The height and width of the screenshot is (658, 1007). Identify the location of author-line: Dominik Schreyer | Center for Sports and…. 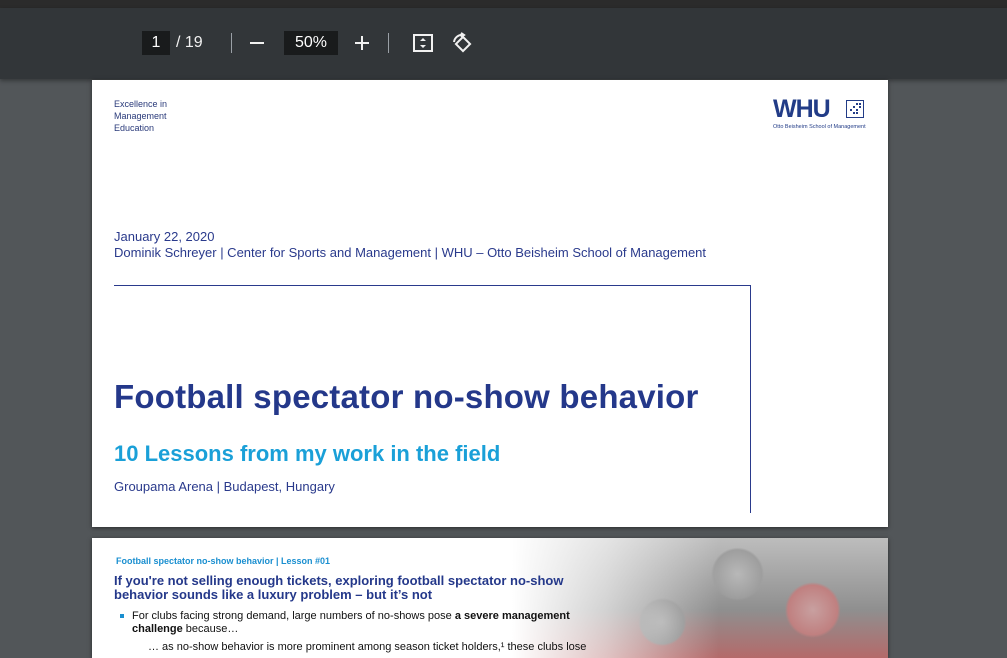
(410, 252).